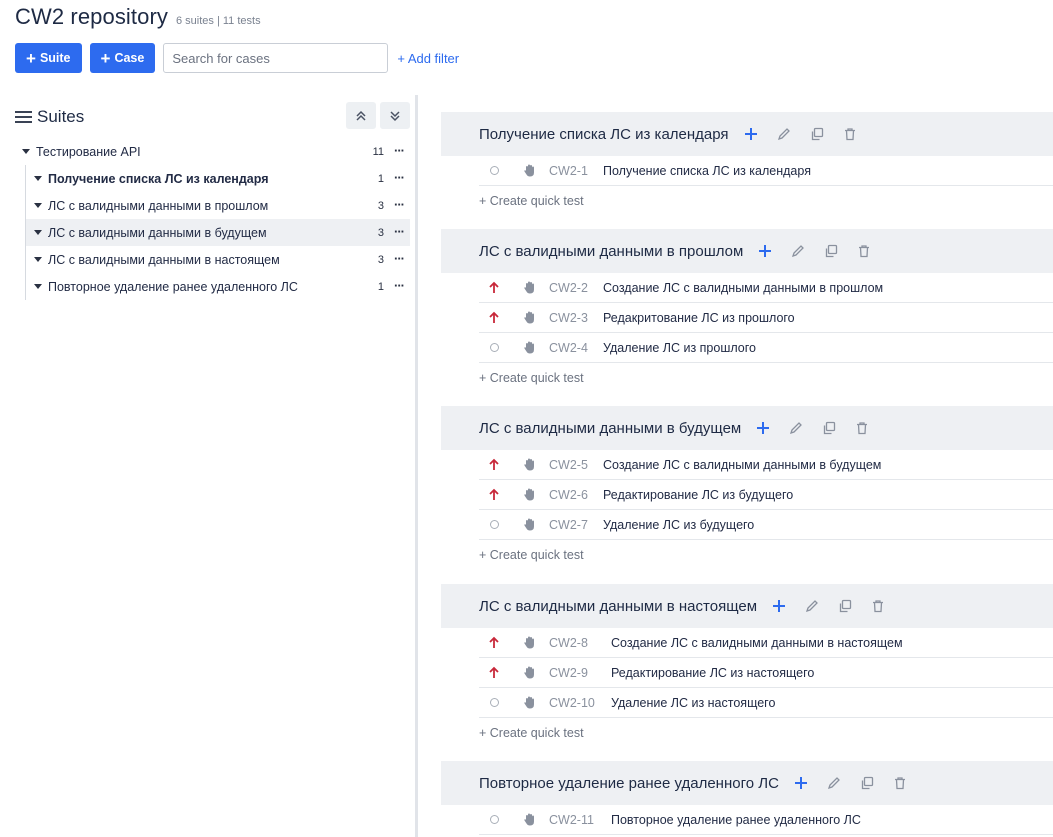  Describe the element at coordinates (164, 259) in the screenshot. I see `tree-label: ЛС с валидными данными в настоящем` at that location.